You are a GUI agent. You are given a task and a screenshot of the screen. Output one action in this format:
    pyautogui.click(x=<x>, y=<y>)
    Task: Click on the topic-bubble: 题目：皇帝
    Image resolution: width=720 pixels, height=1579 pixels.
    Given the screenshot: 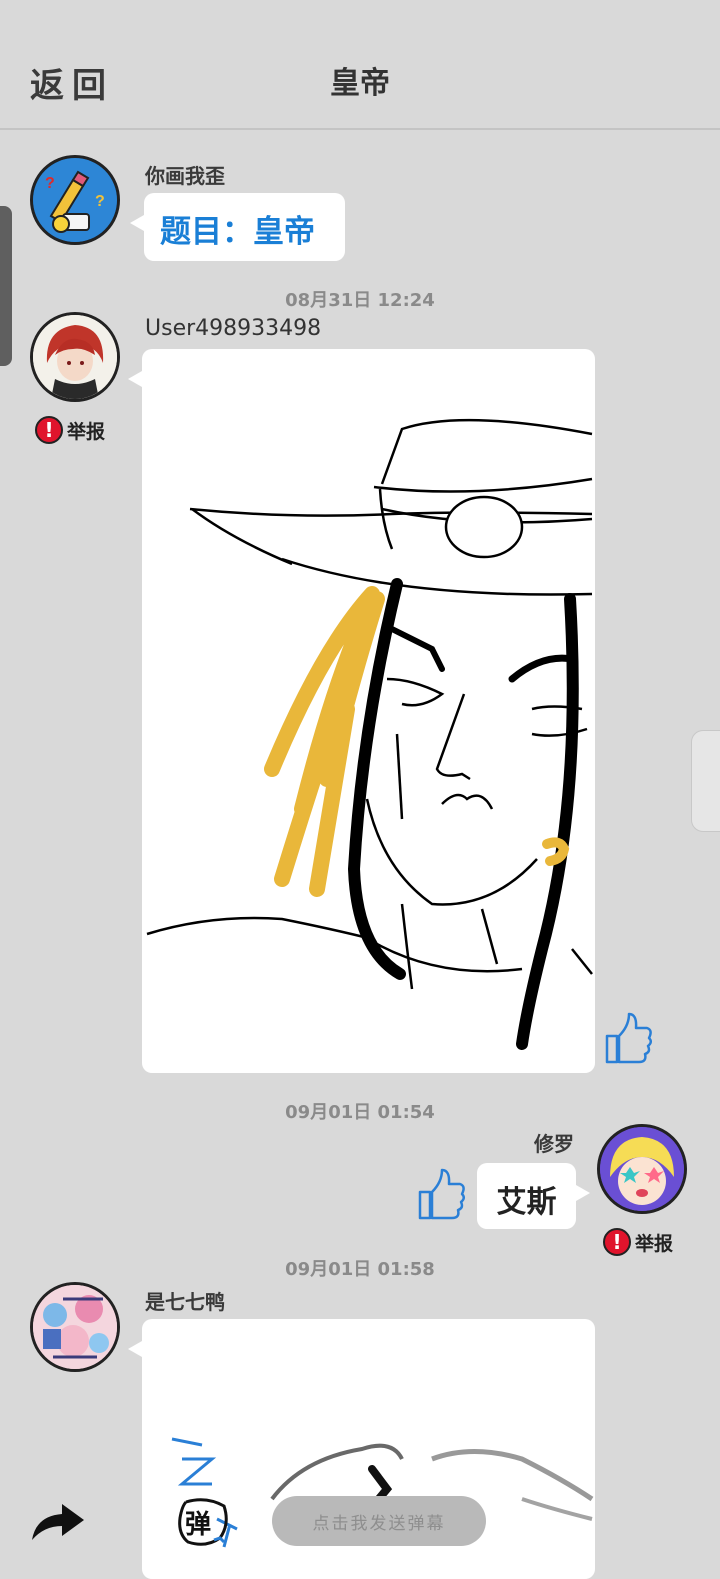 What is the action you would take?
    pyautogui.click(x=237, y=227)
    